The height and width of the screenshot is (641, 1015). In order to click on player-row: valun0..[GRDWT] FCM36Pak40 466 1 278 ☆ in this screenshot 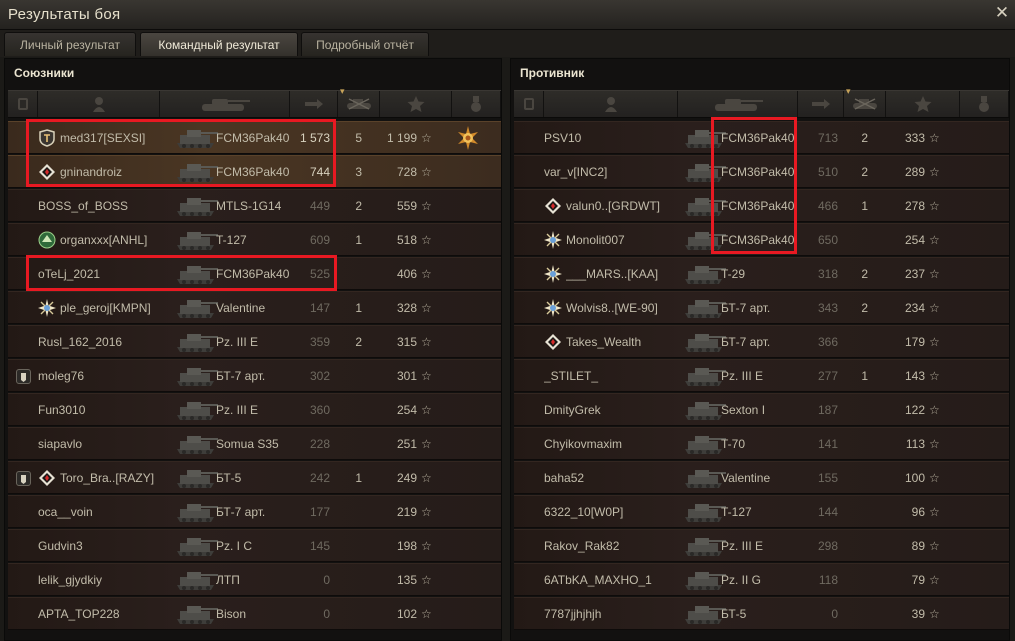, I will do `click(761, 205)`.